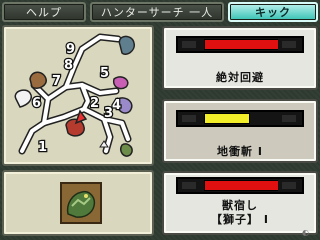  What do you see at coordinates (81, 203) in the screenshot?
I see `monster-icon` at bounding box center [81, 203].